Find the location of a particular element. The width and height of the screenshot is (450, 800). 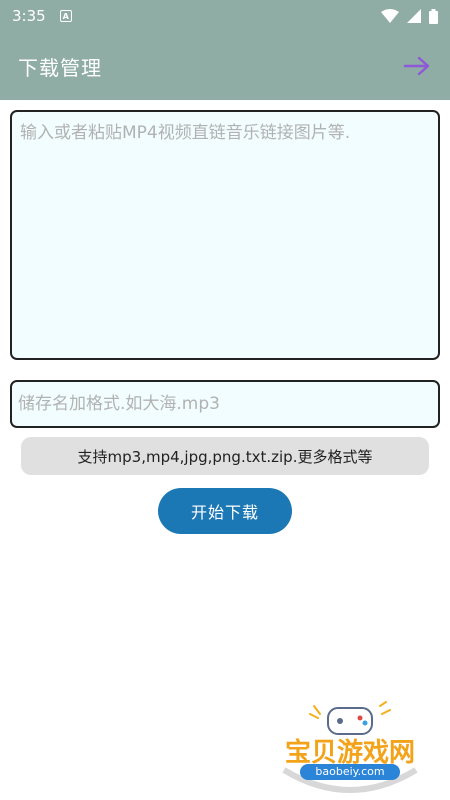

arrow-right-icon is located at coordinates (416, 66).